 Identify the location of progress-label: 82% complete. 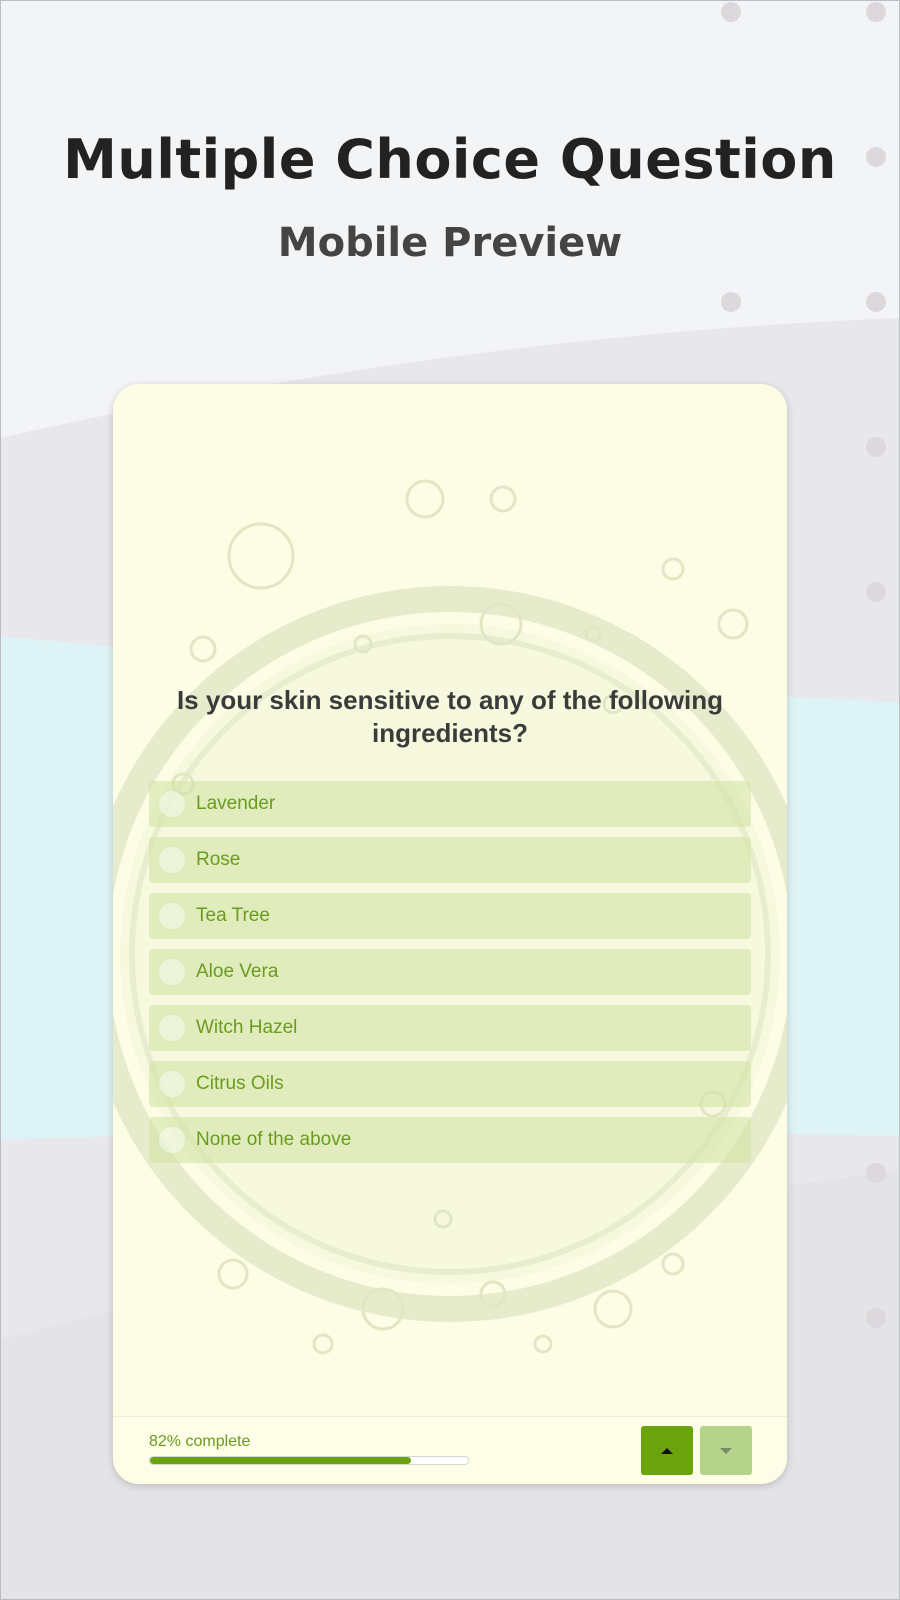
(200, 1441).